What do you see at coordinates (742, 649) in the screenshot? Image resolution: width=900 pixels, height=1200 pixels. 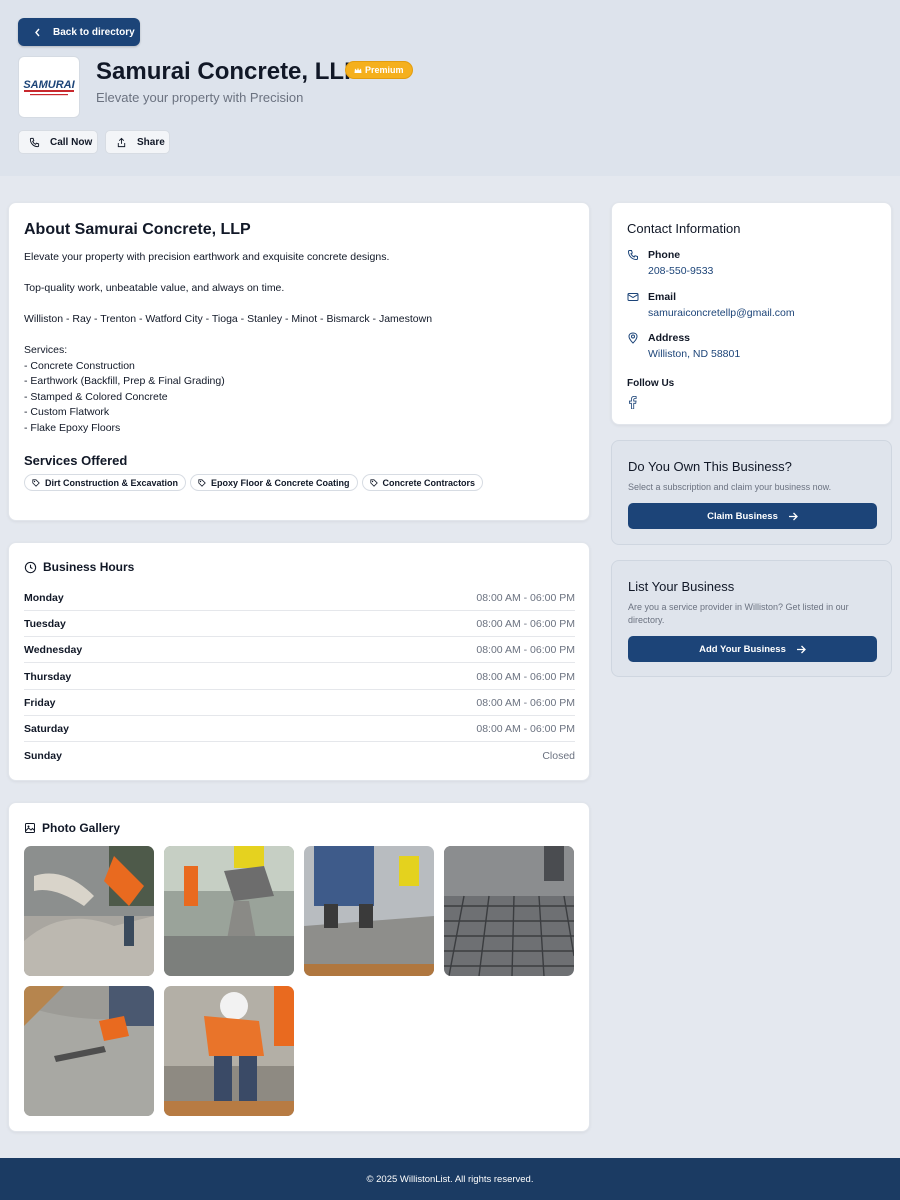 I see `add-business-label: Add Your Business` at bounding box center [742, 649].